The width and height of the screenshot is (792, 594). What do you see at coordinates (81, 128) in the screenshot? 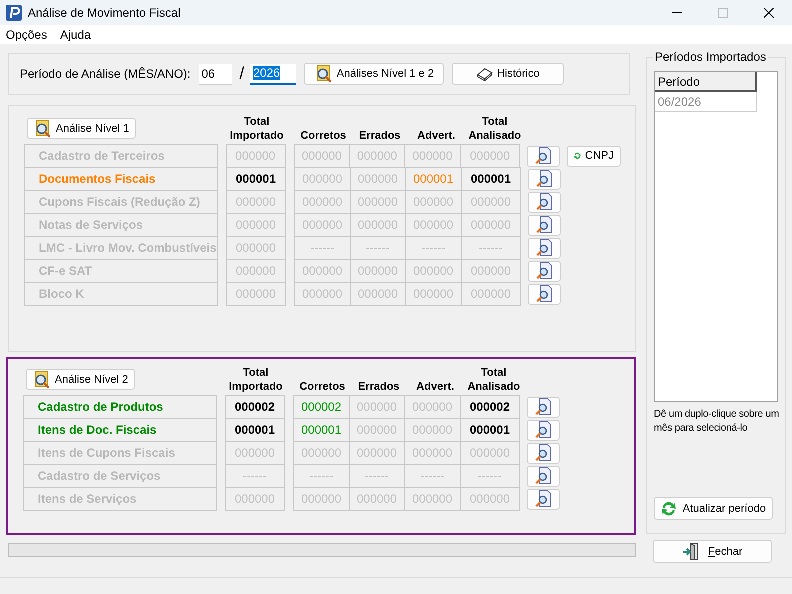
I see `analysis-level-button: Análise Nível 1` at bounding box center [81, 128].